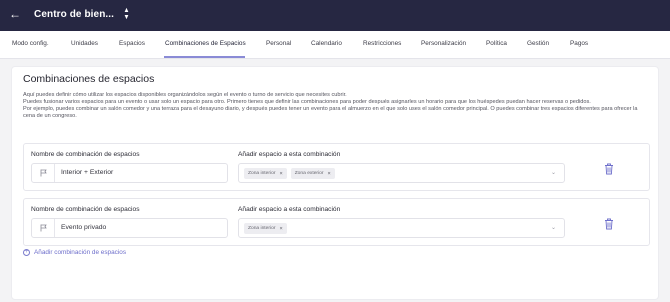  What do you see at coordinates (89, 79) in the screenshot?
I see `page-title: Combinaciones de espacios` at bounding box center [89, 79].